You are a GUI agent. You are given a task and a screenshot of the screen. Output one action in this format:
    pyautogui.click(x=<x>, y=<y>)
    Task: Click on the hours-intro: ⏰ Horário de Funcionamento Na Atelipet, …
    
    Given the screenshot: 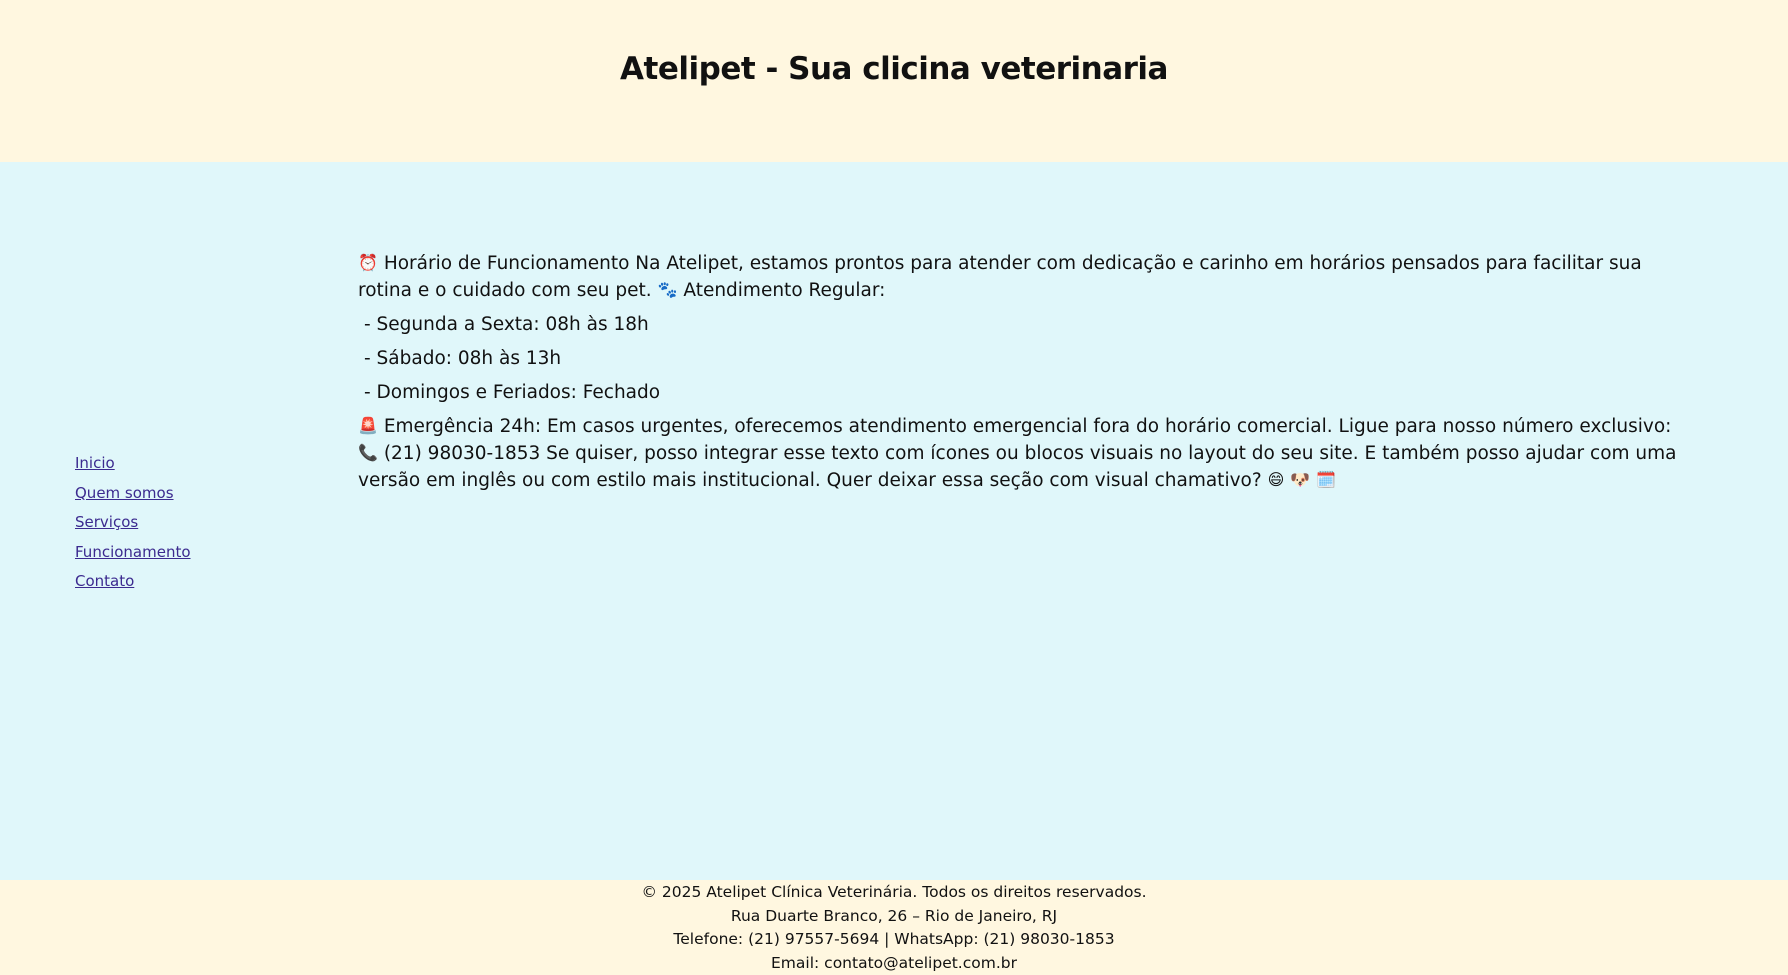 What is the action you would take?
    pyautogui.click(x=1025, y=277)
    